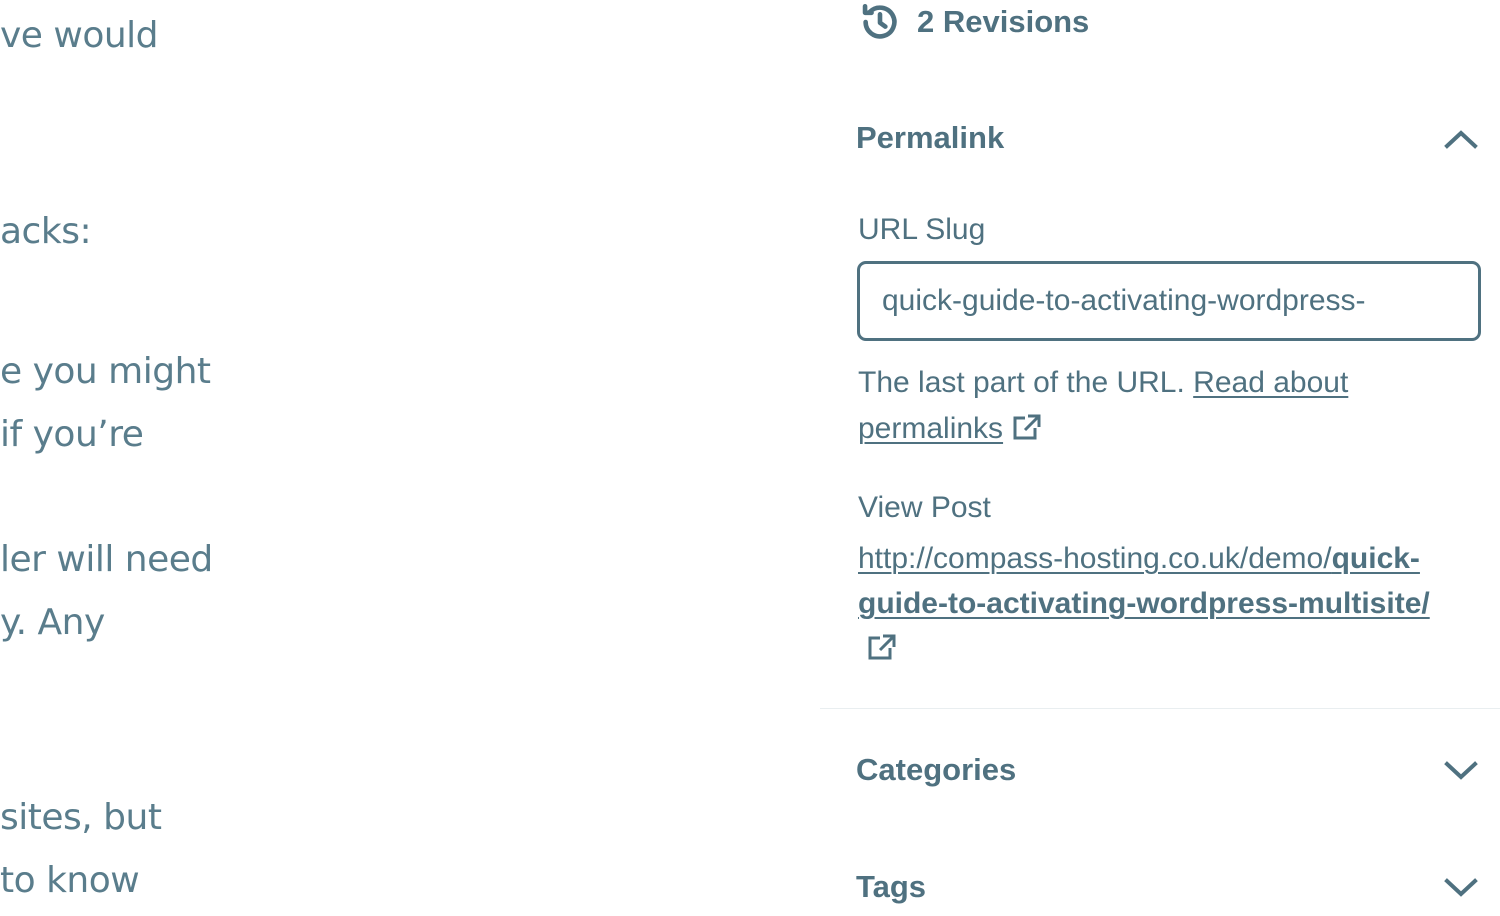 The height and width of the screenshot is (916, 1500). What do you see at coordinates (1021, 382) in the screenshot?
I see `url-help-description: The last part of the URL.` at bounding box center [1021, 382].